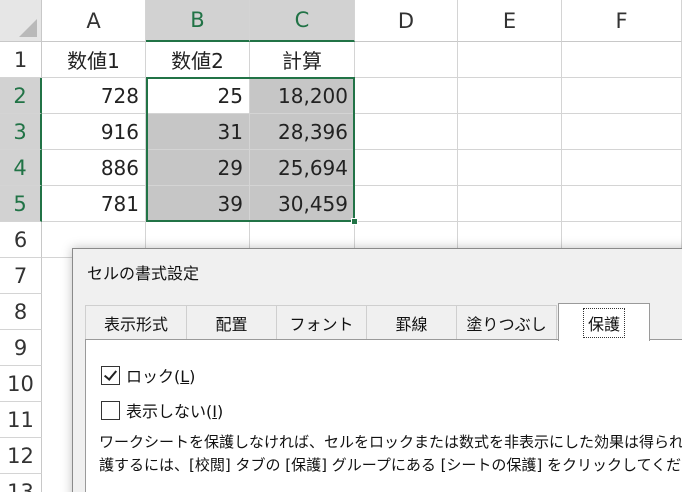 This screenshot has width=682, height=492. Describe the element at coordinates (198, 60) in the screenshot. I see `cell-b1: 数値2` at that location.